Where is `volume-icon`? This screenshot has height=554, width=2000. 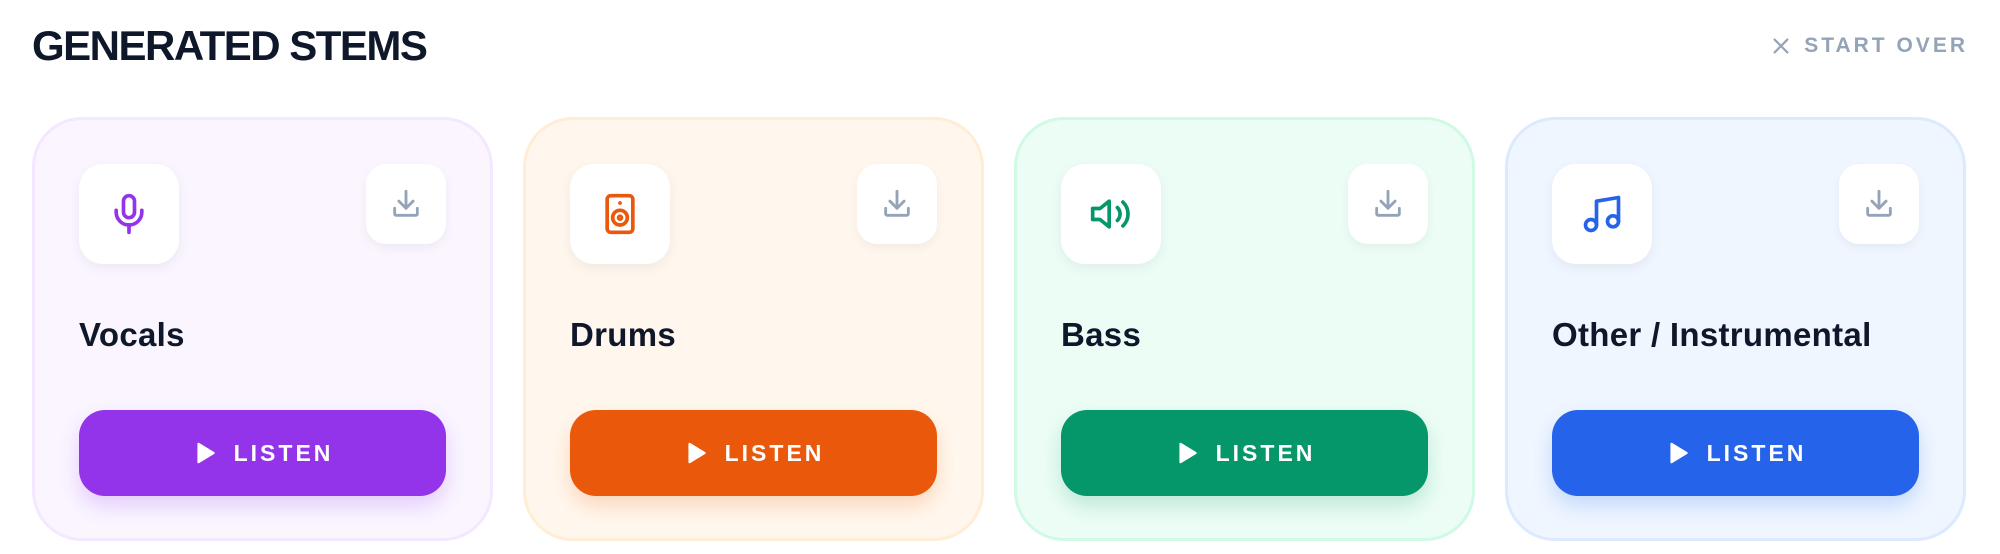
volume-icon is located at coordinates (1110, 214).